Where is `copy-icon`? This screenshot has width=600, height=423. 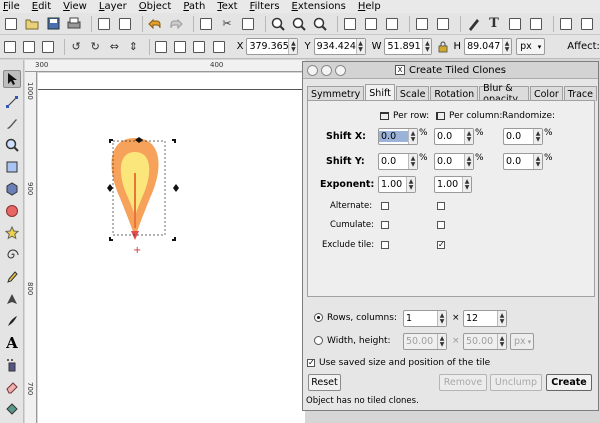
copy-icon is located at coordinates (206, 24).